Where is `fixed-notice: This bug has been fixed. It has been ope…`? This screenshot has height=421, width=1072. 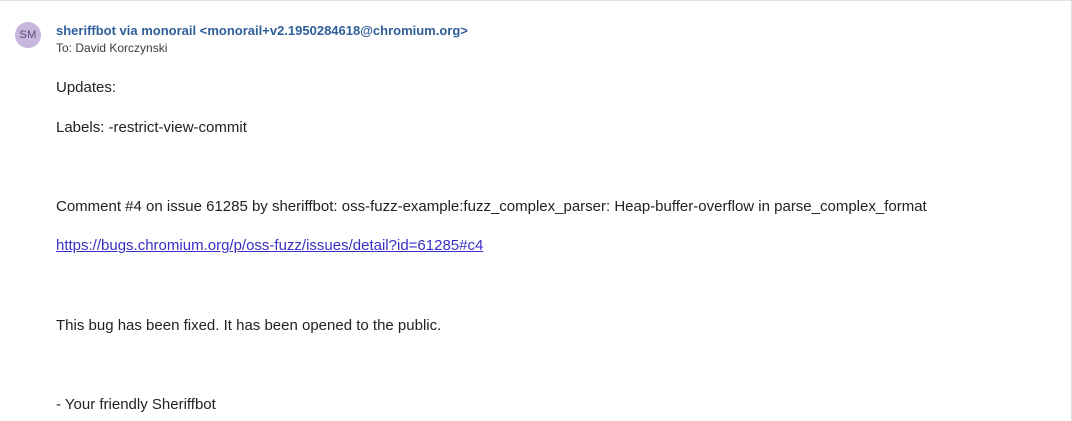 fixed-notice: This bug has been fixed. It has been ope… is located at coordinates (249, 325).